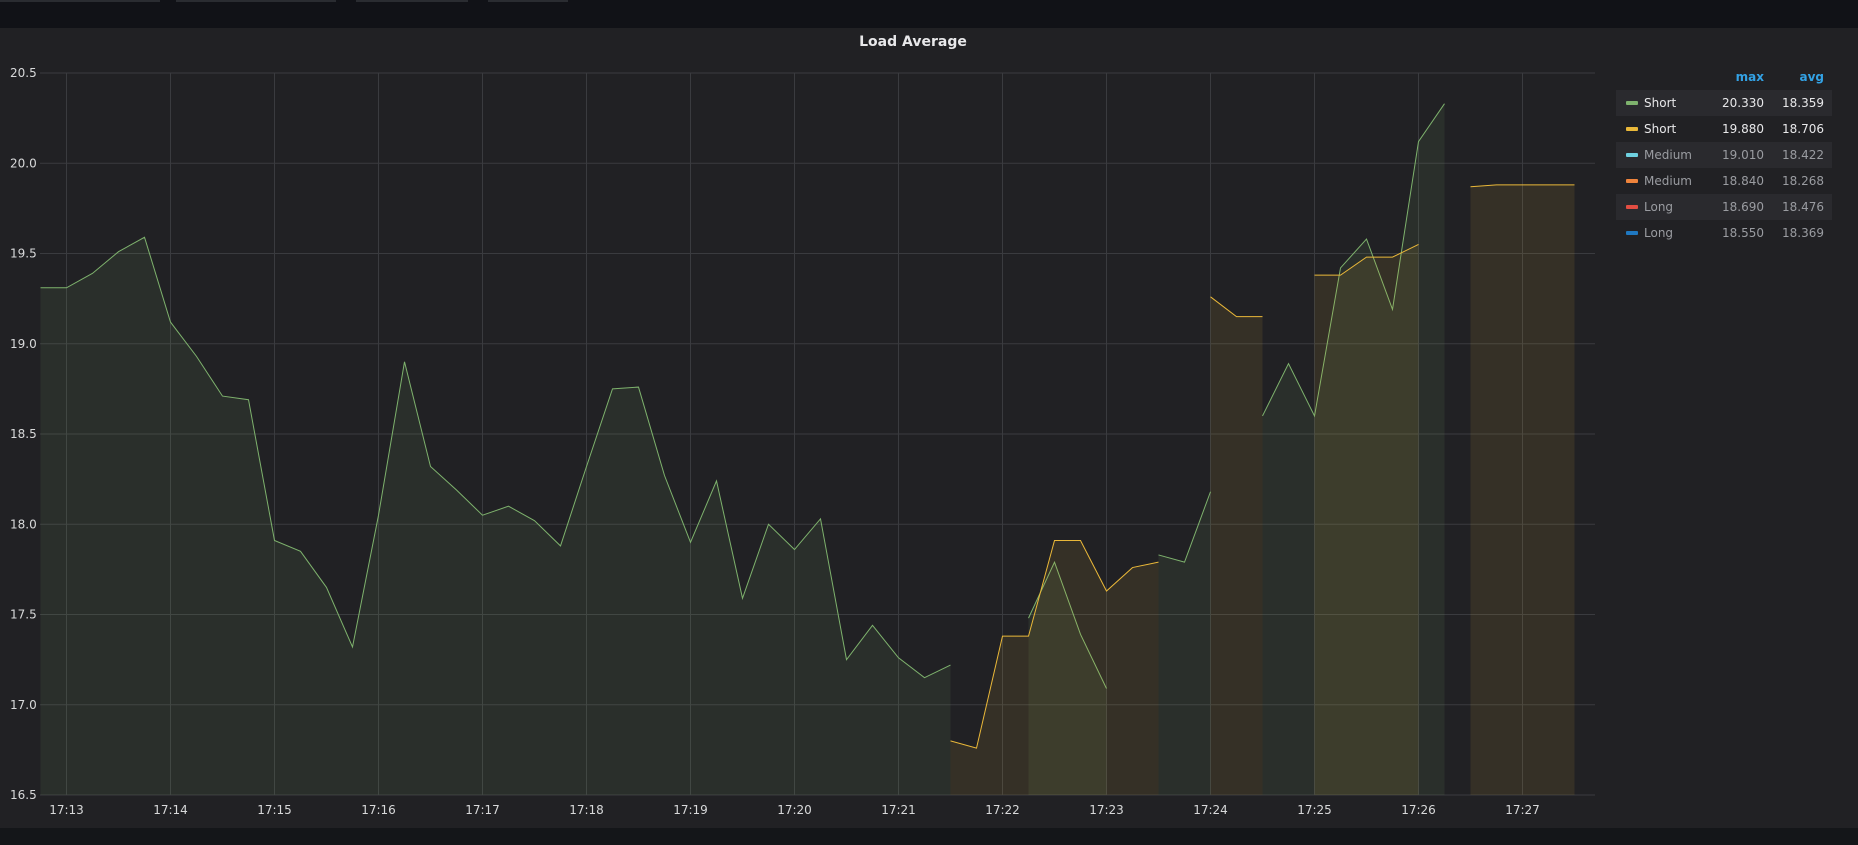 Image resolution: width=1858 pixels, height=845 pixels. I want to click on legend-item-avg: 18.422, so click(1803, 155).